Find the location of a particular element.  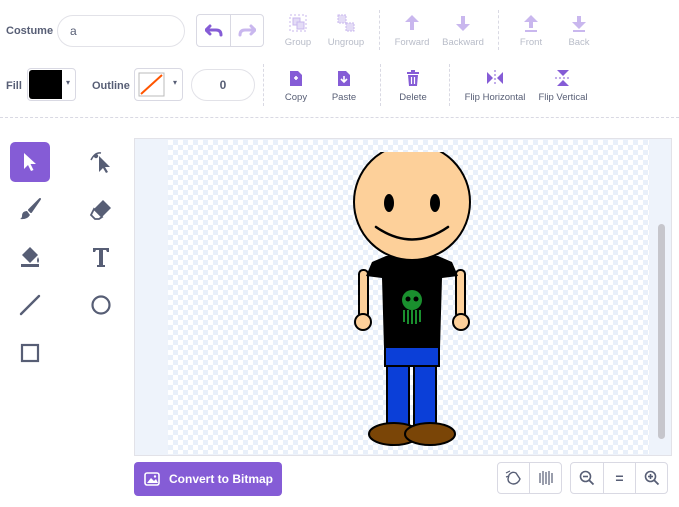

costume-name-input is located at coordinates (121, 31).